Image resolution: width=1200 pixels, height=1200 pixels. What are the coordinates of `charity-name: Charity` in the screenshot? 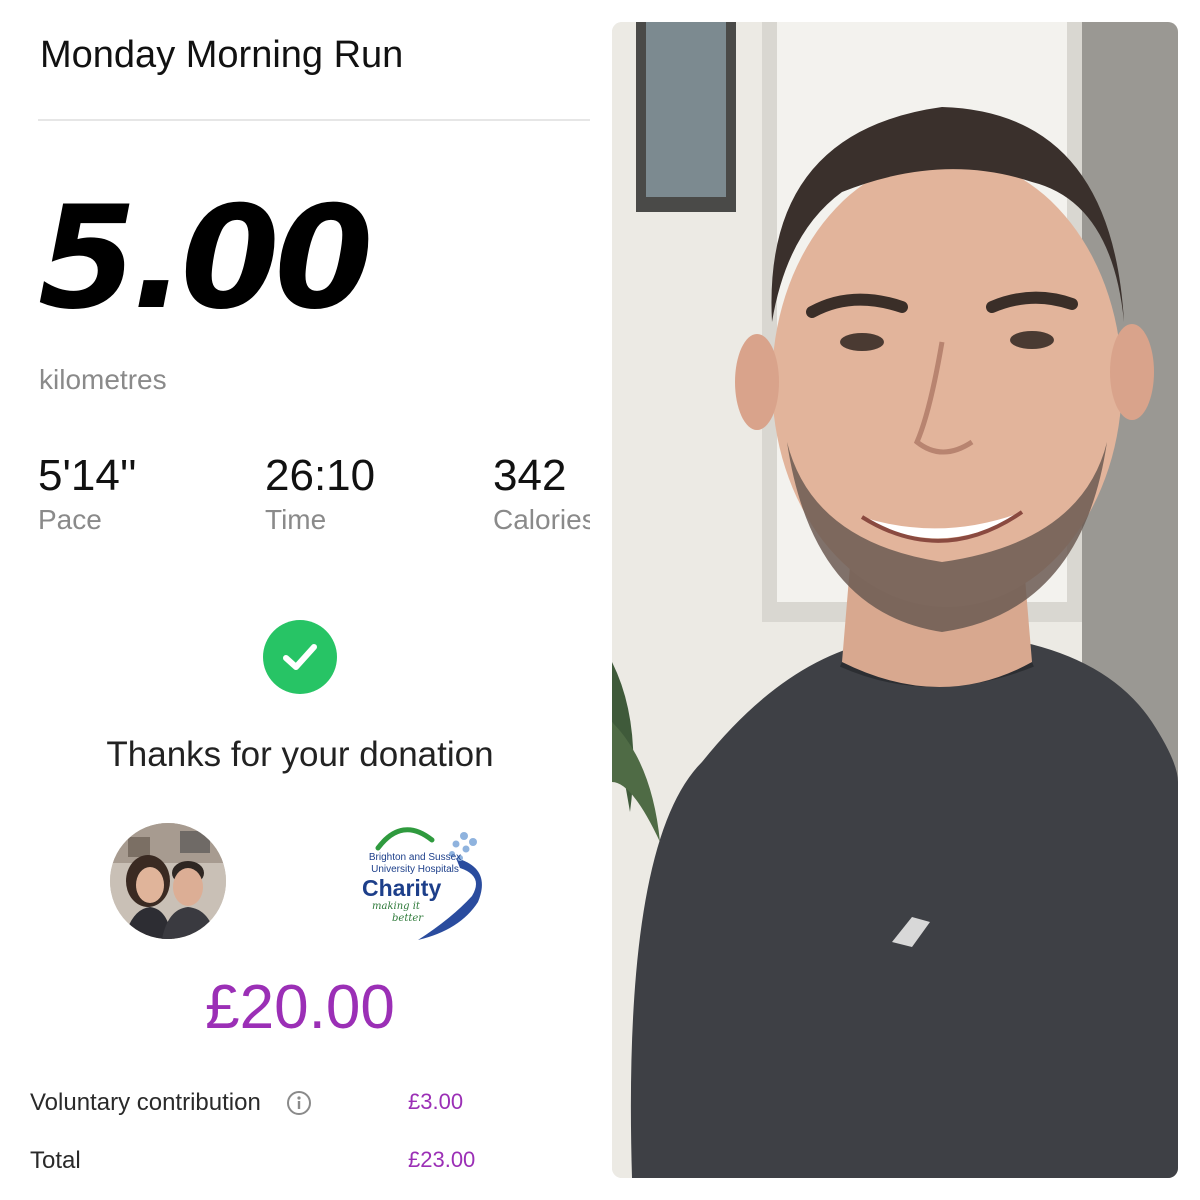 It's located at (402, 888).